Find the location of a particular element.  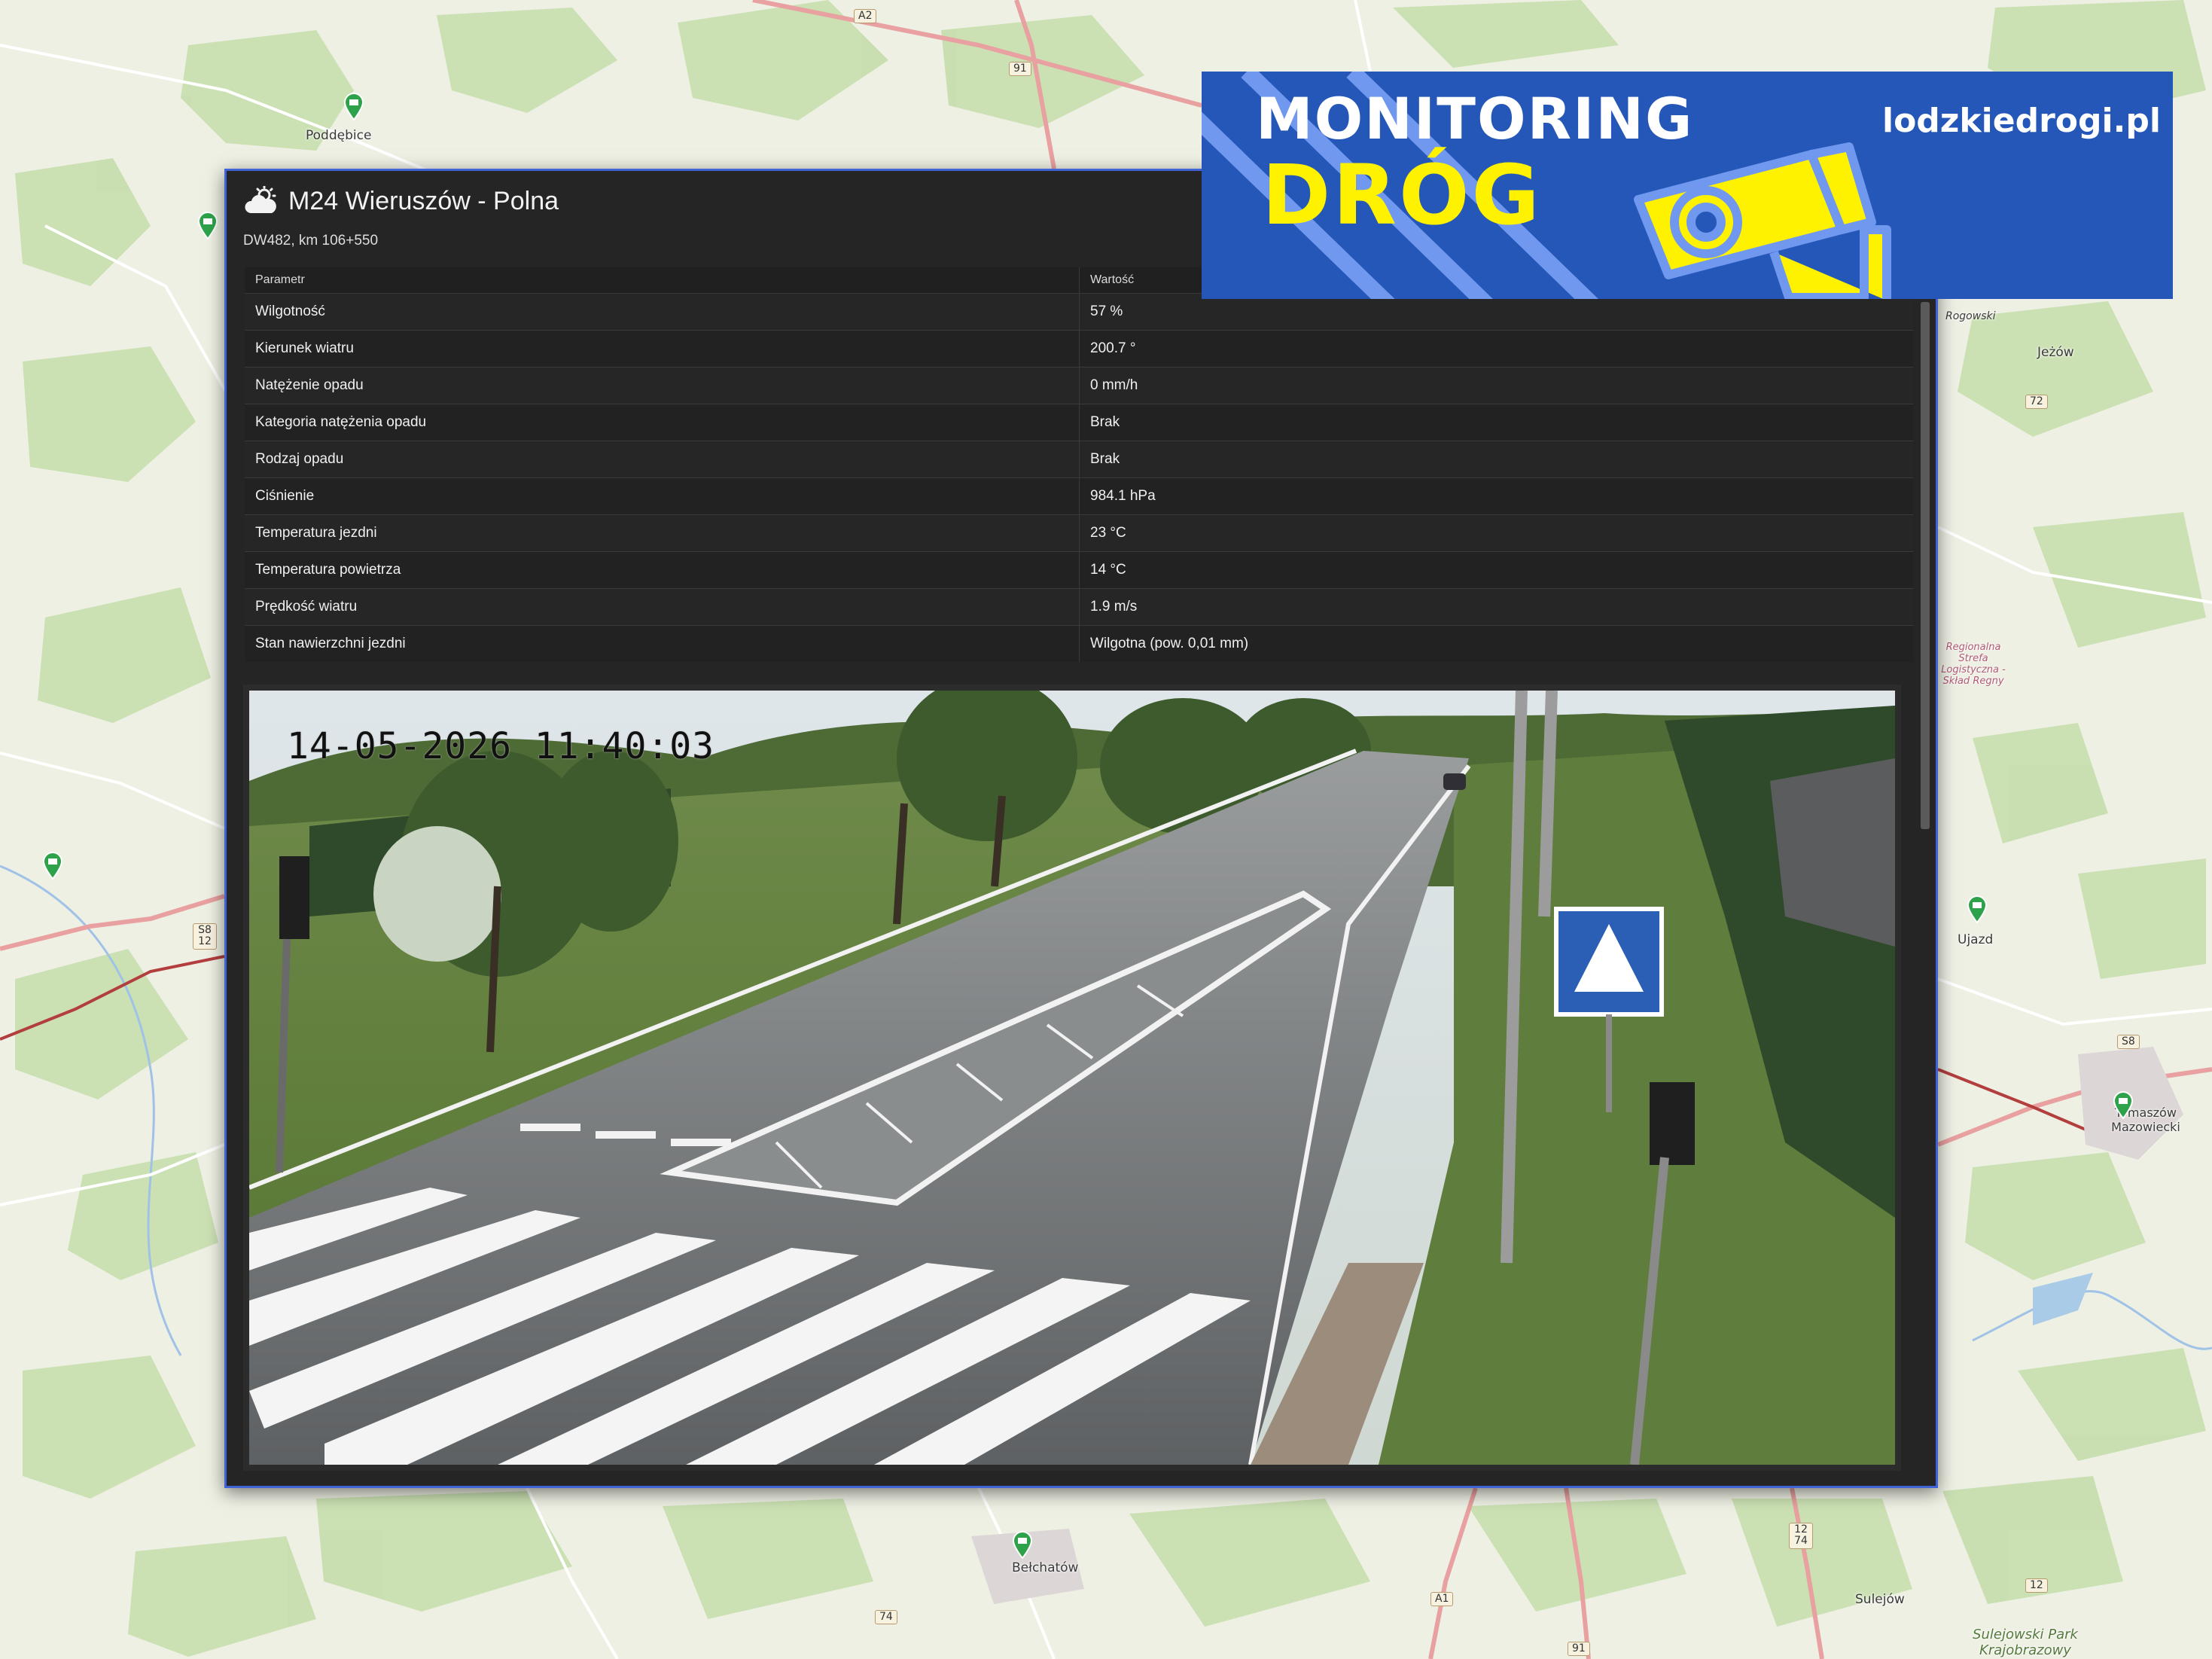

road-number: S8 12 is located at coordinates (205, 936).